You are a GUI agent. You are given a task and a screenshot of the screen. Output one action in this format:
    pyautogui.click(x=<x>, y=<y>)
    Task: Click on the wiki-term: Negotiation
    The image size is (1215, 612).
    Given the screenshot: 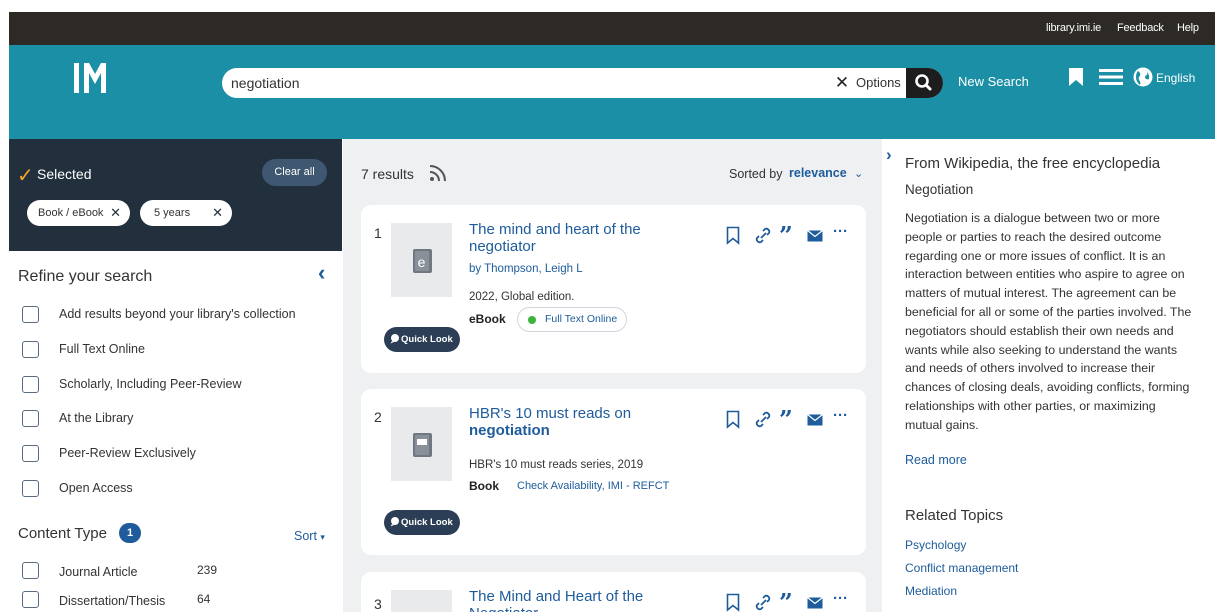 What is the action you would take?
    pyautogui.click(x=939, y=189)
    